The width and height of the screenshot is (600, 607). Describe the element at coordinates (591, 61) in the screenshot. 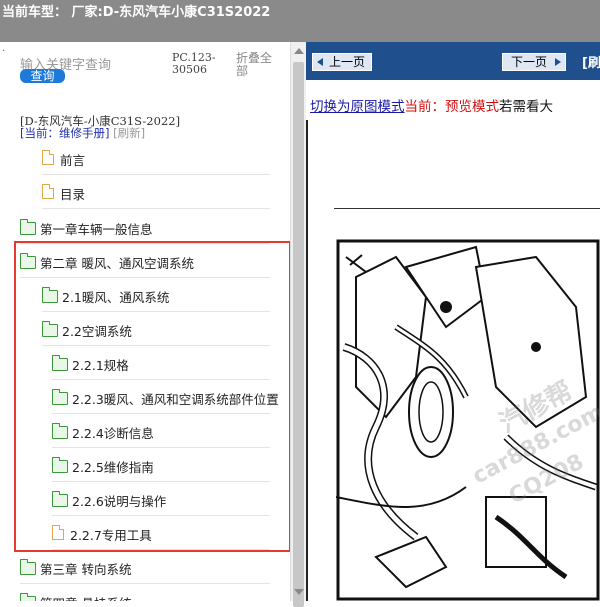

I see `refresh-nav-link: [刷` at that location.